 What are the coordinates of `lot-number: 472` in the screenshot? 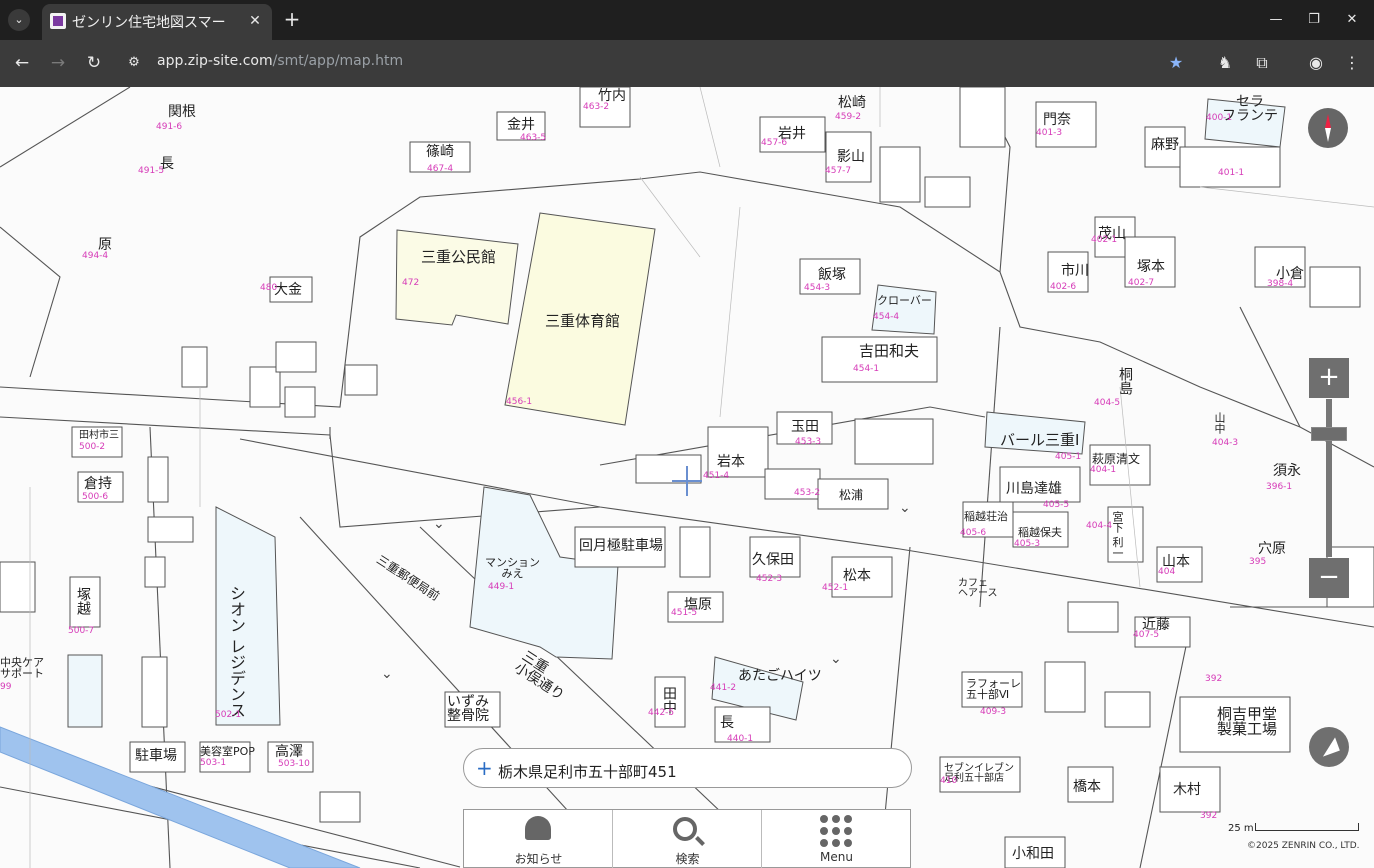 It's located at (411, 283).